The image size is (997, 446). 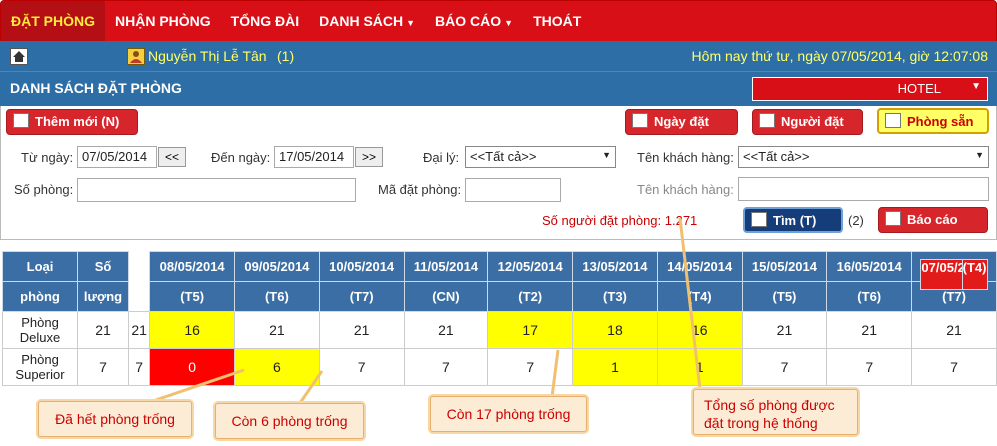 What do you see at coordinates (508, 414) in the screenshot?
I see `callout-seventeen-left: Còn 17 phòng trống` at bounding box center [508, 414].